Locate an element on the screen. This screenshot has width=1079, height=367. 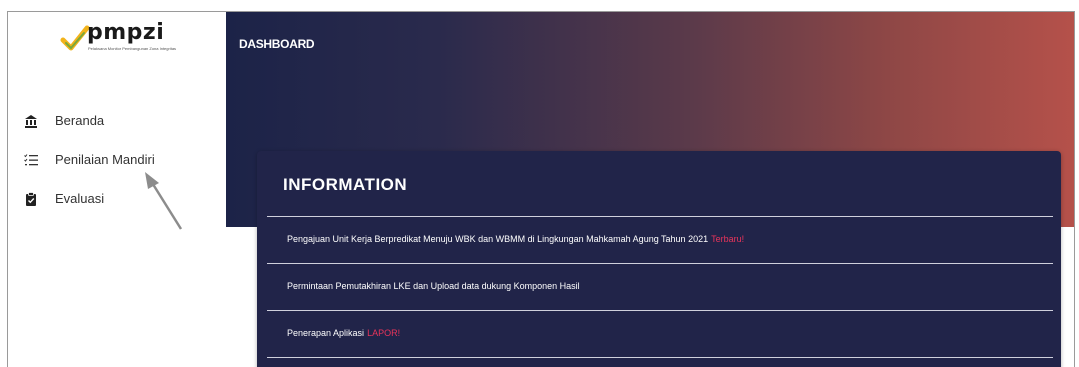
information-title: INFORMATION is located at coordinates (345, 184).